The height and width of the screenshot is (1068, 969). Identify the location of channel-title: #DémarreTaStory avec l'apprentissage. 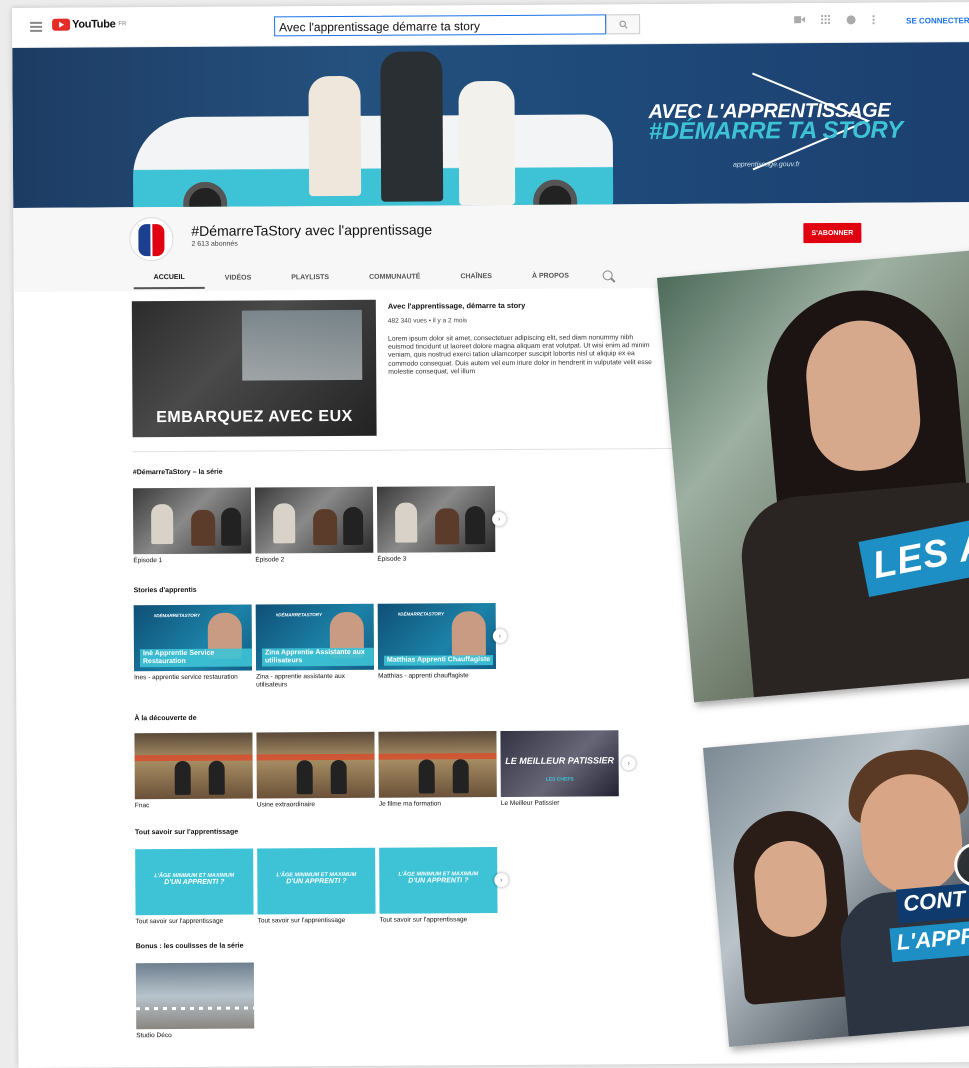
(312, 230).